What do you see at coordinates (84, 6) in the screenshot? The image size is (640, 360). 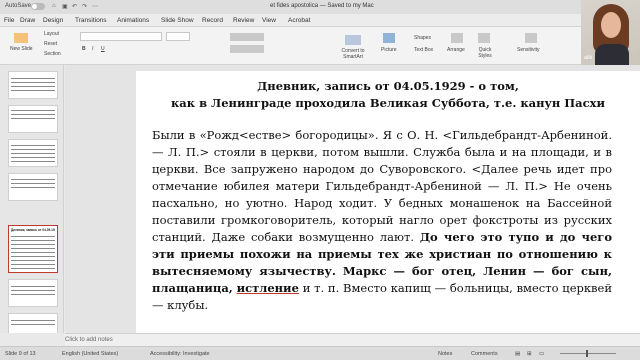 I see `redo-icon: ↷` at bounding box center [84, 6].